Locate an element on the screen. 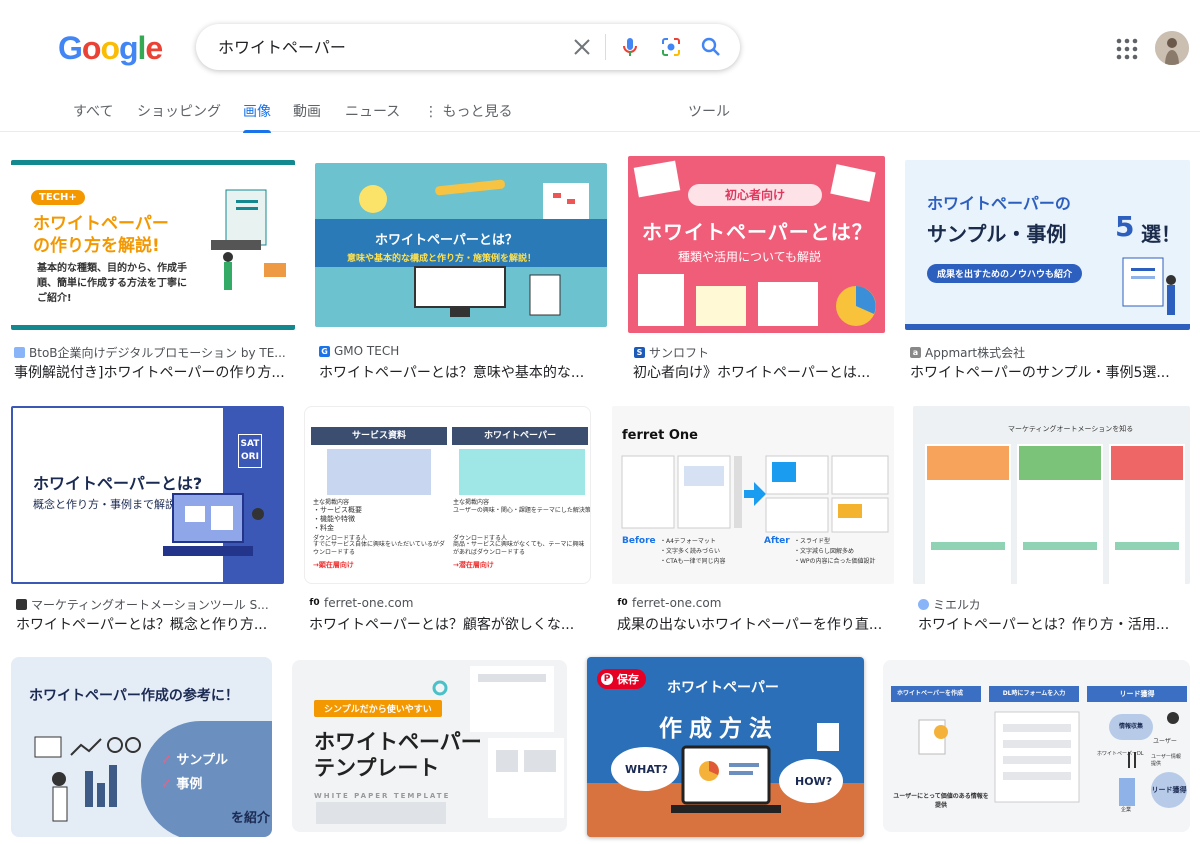 This screenshot has height=844, width=1200. tab-tools: ツール is located at coordinates (709, 111).